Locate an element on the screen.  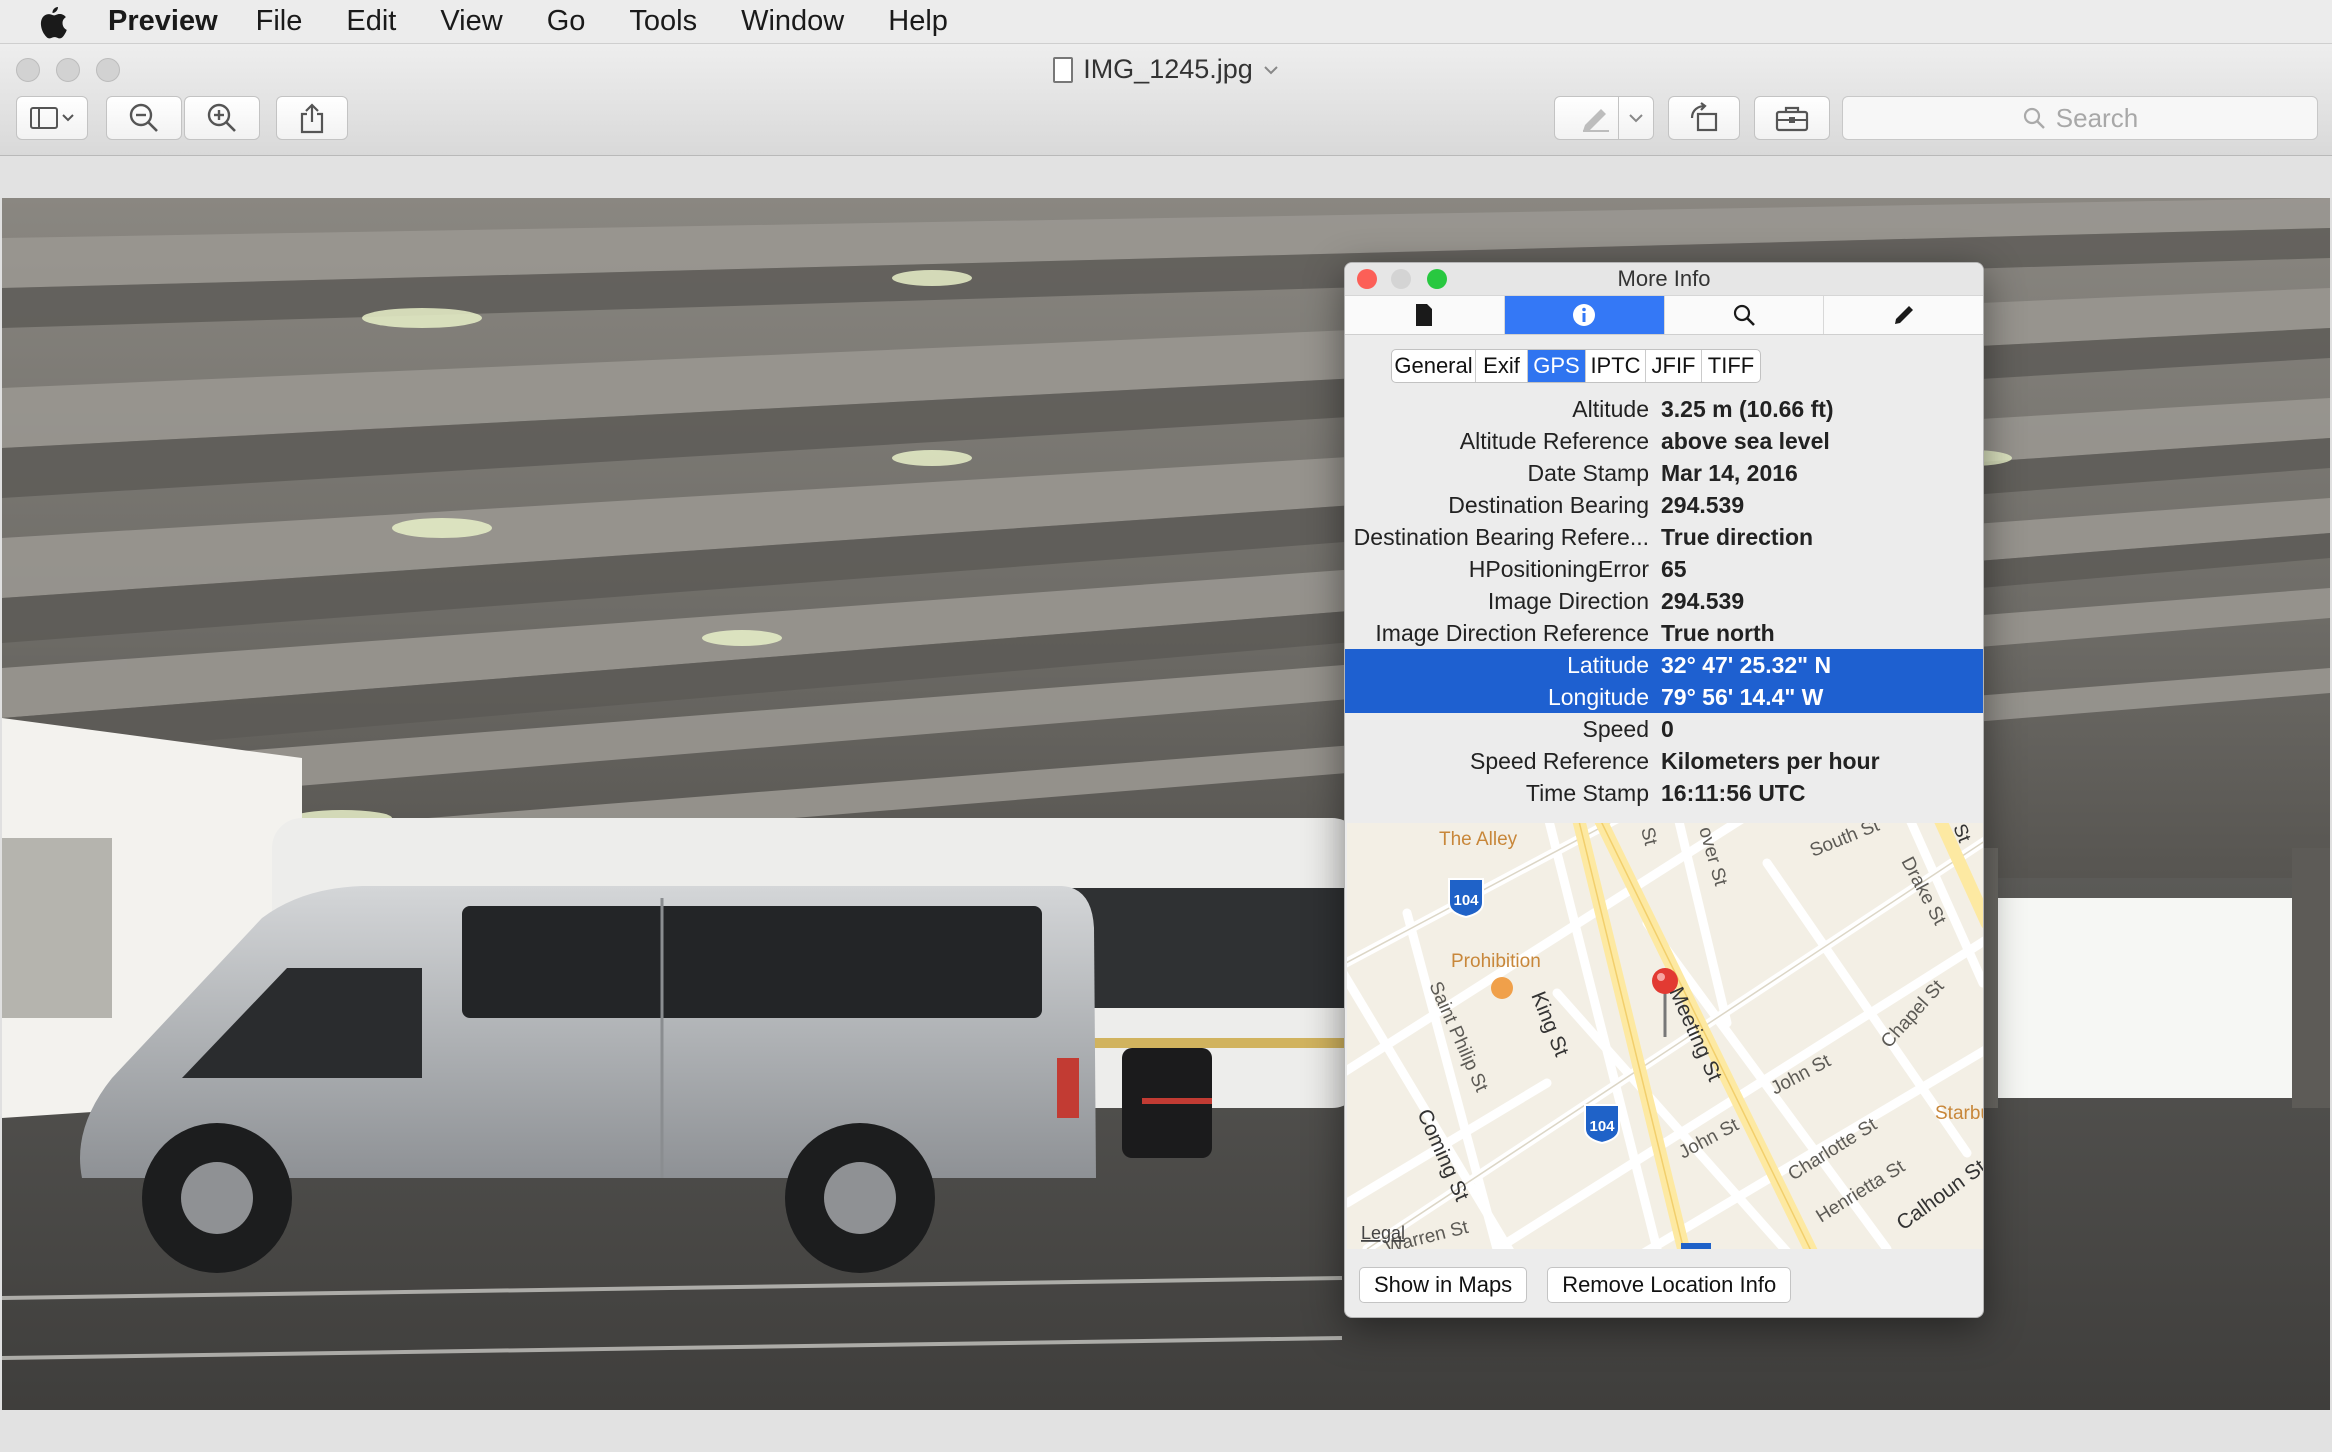
table-row: Speed 0 is located at coordinates (1664, 729).